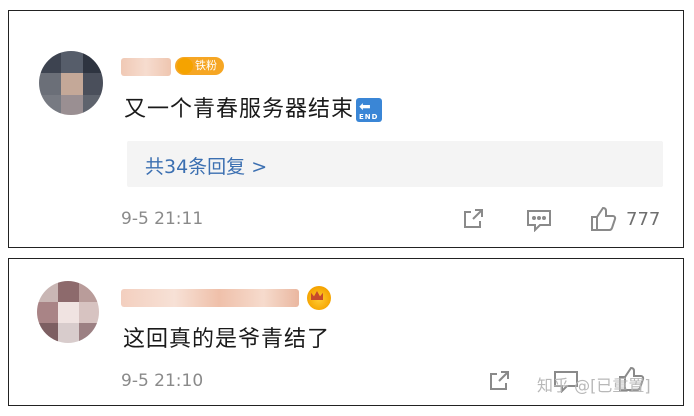  What do you see at coordinates (539, 220) in the screenshot?
I see `comment-icon` at bounding box center [539, 220].